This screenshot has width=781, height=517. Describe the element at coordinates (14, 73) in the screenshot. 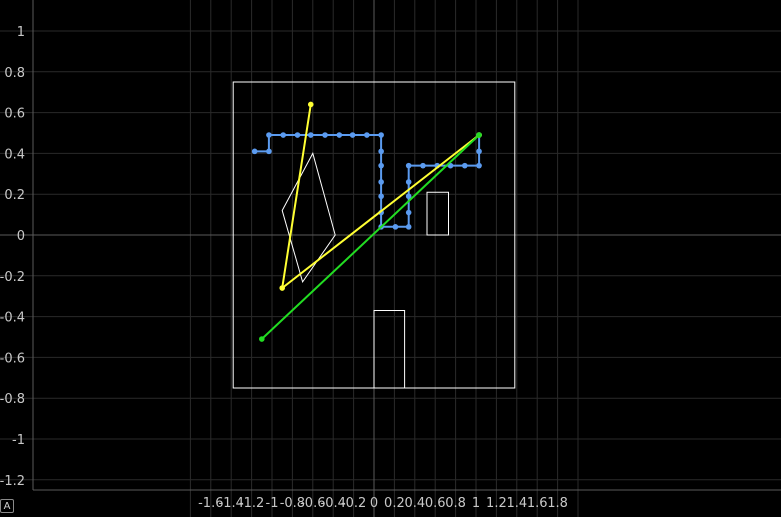

I see `y-tick-label: 0.8` at that location.